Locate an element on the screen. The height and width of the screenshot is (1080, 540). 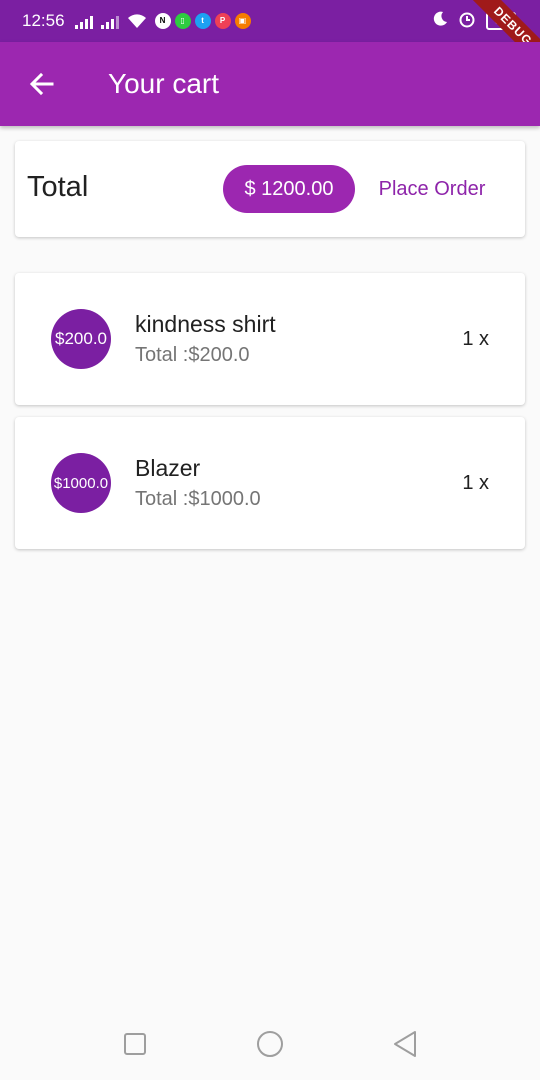
home-button is located at coordinates (270, 1044).